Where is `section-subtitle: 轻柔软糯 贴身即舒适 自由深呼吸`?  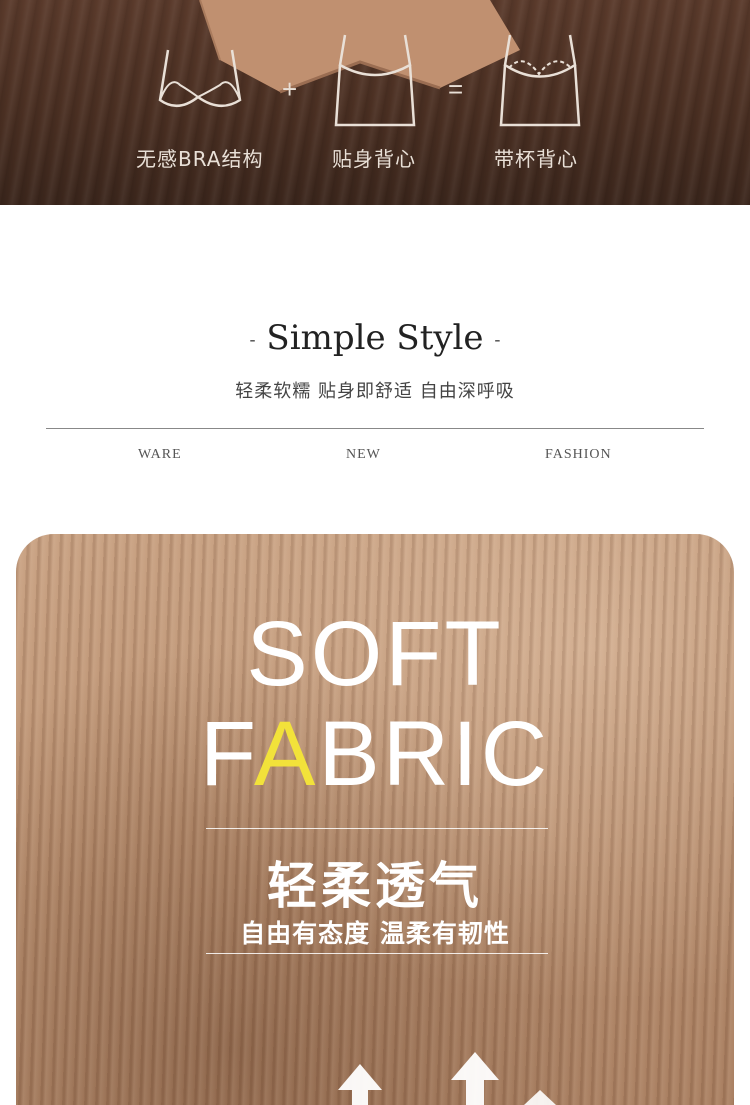 section-subtitle: 轻柔软糯 贴身即舒适 自由深呼吸 is located at coordinates (375, 391).